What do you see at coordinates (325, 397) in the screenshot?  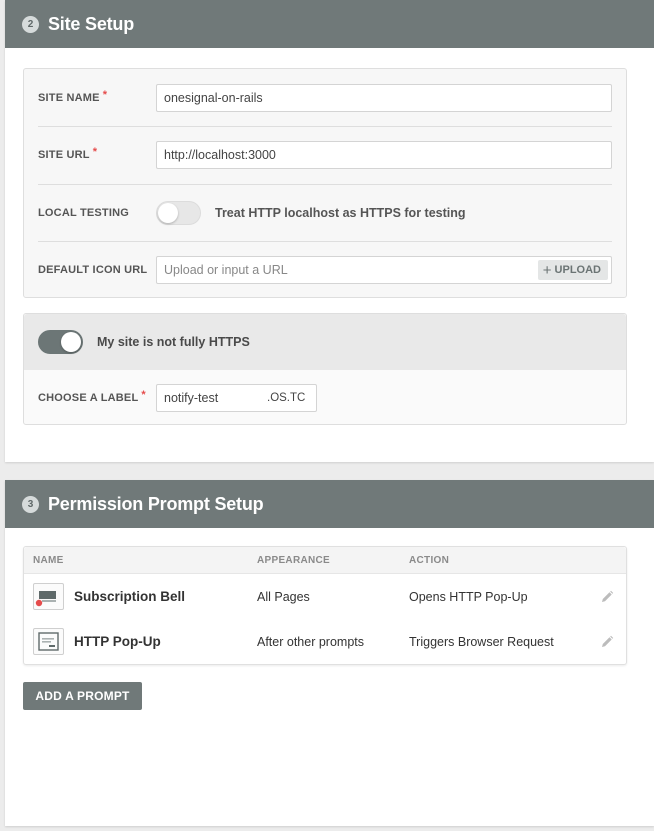 I see `choose-label-row: CHOOSE A LABEL* .OS.TC` at bounding box center [325, 397].